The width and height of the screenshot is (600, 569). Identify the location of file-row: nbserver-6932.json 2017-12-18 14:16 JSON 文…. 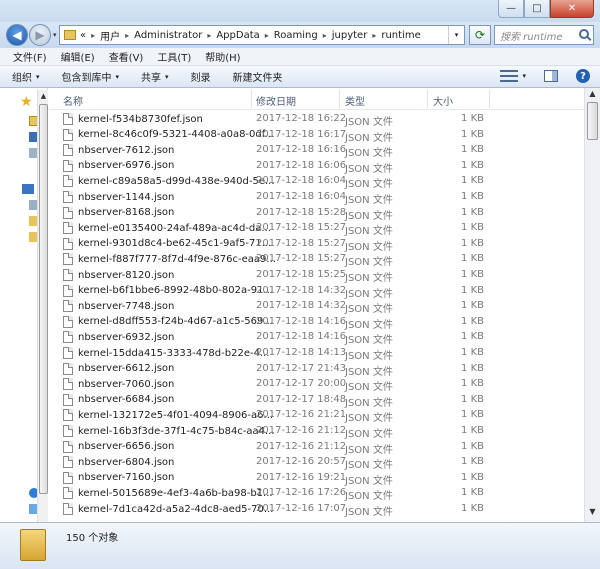
(324, 338).